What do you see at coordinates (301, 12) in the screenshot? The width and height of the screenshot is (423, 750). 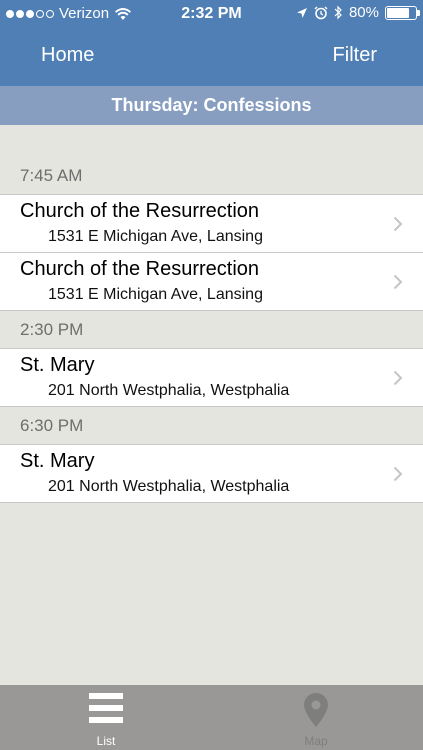 I see `location-arrow-icon` at bounding box center [301, 12].